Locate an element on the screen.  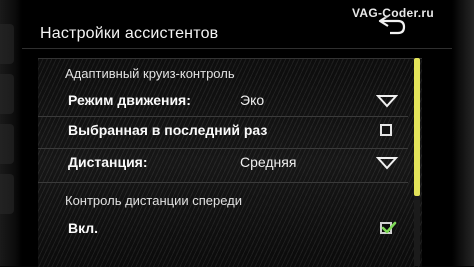
scrollbar is located at coordinates (417, 162).